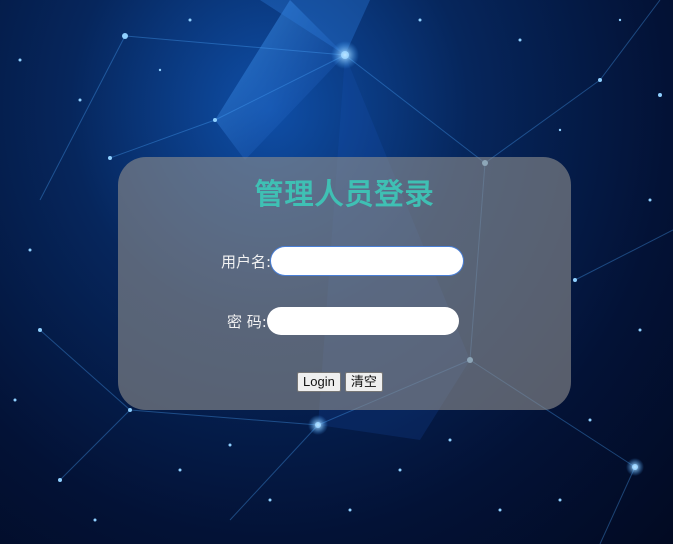  I want to click on login-button: Login, so click(319, 382).